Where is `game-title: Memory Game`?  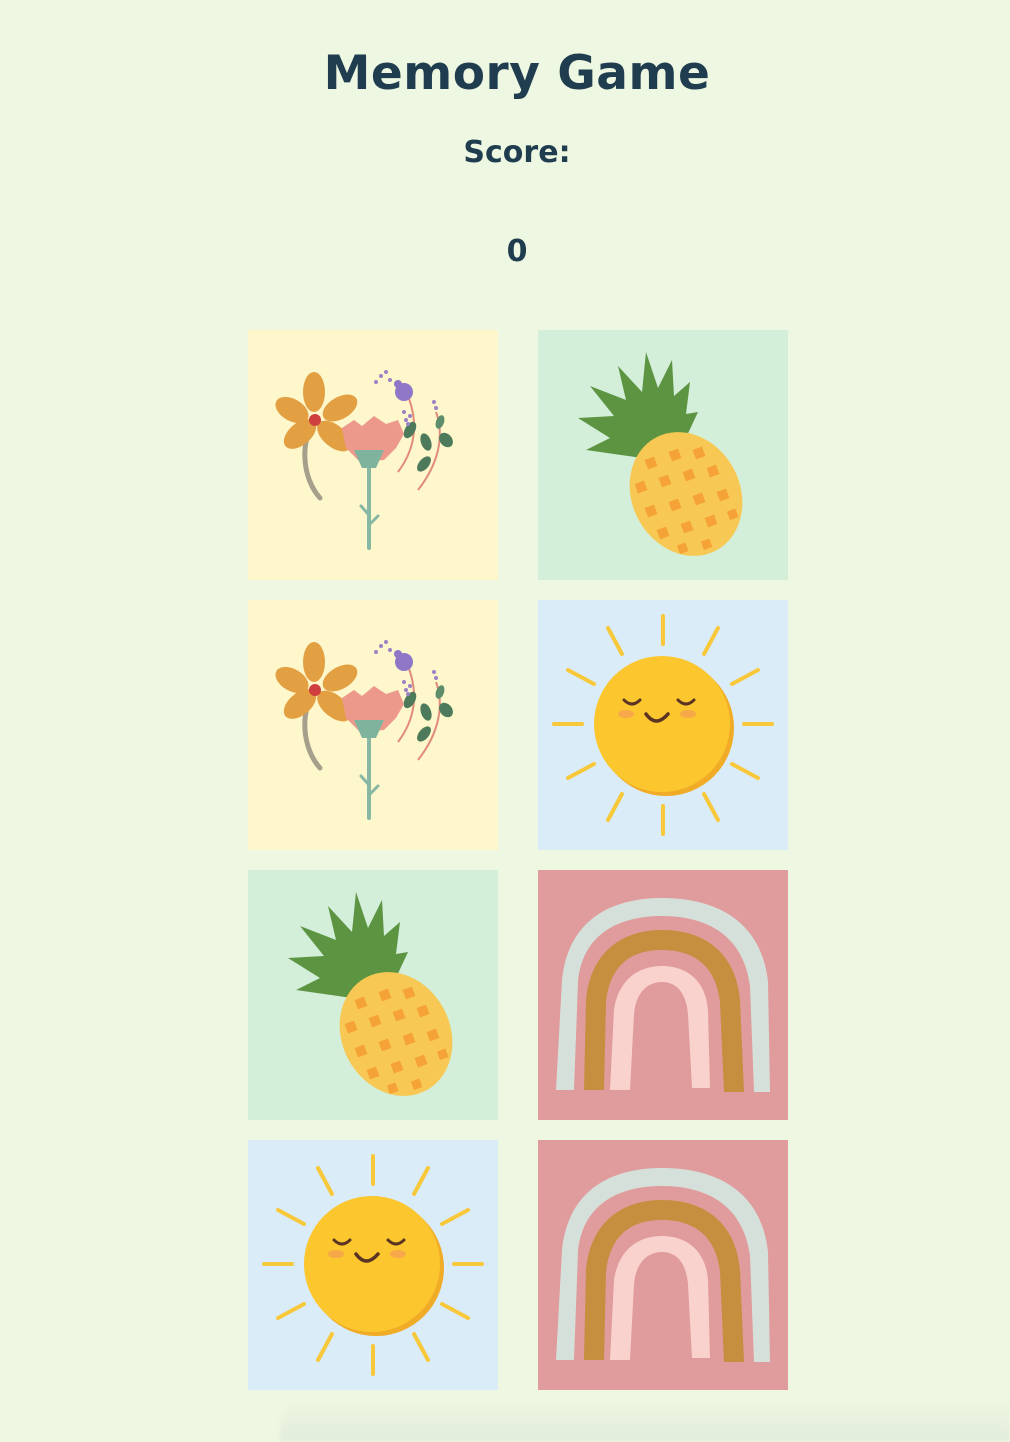 game-title: Memory Game is located at coordinates (517, 73).